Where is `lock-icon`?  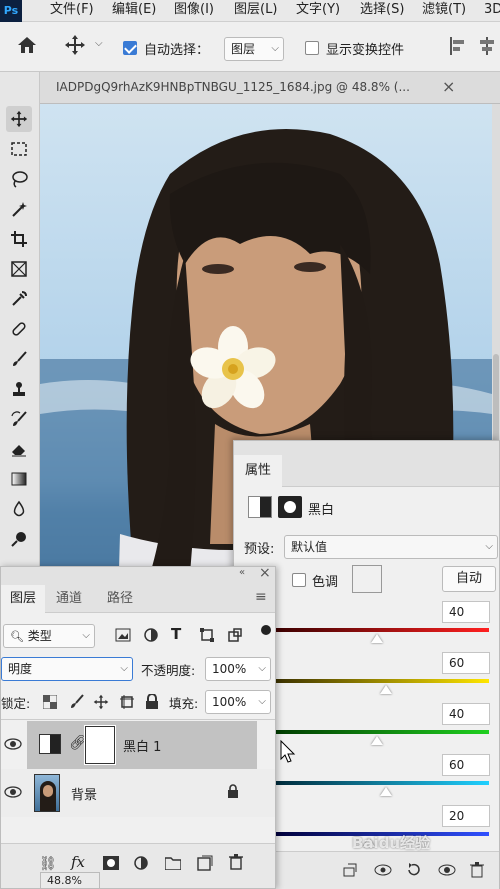 lock-icon is located at coordinates (233, 793).